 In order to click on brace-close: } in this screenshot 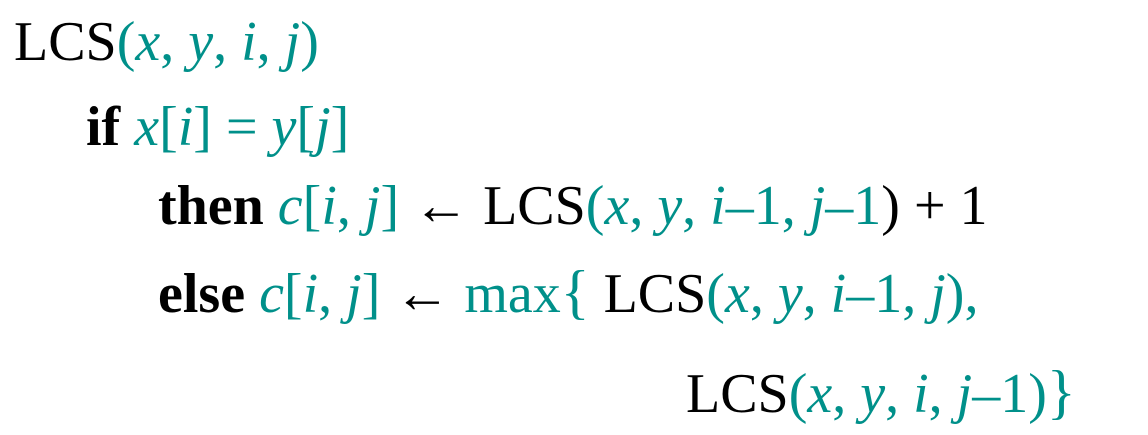, I will do `click(1061, 392)`.